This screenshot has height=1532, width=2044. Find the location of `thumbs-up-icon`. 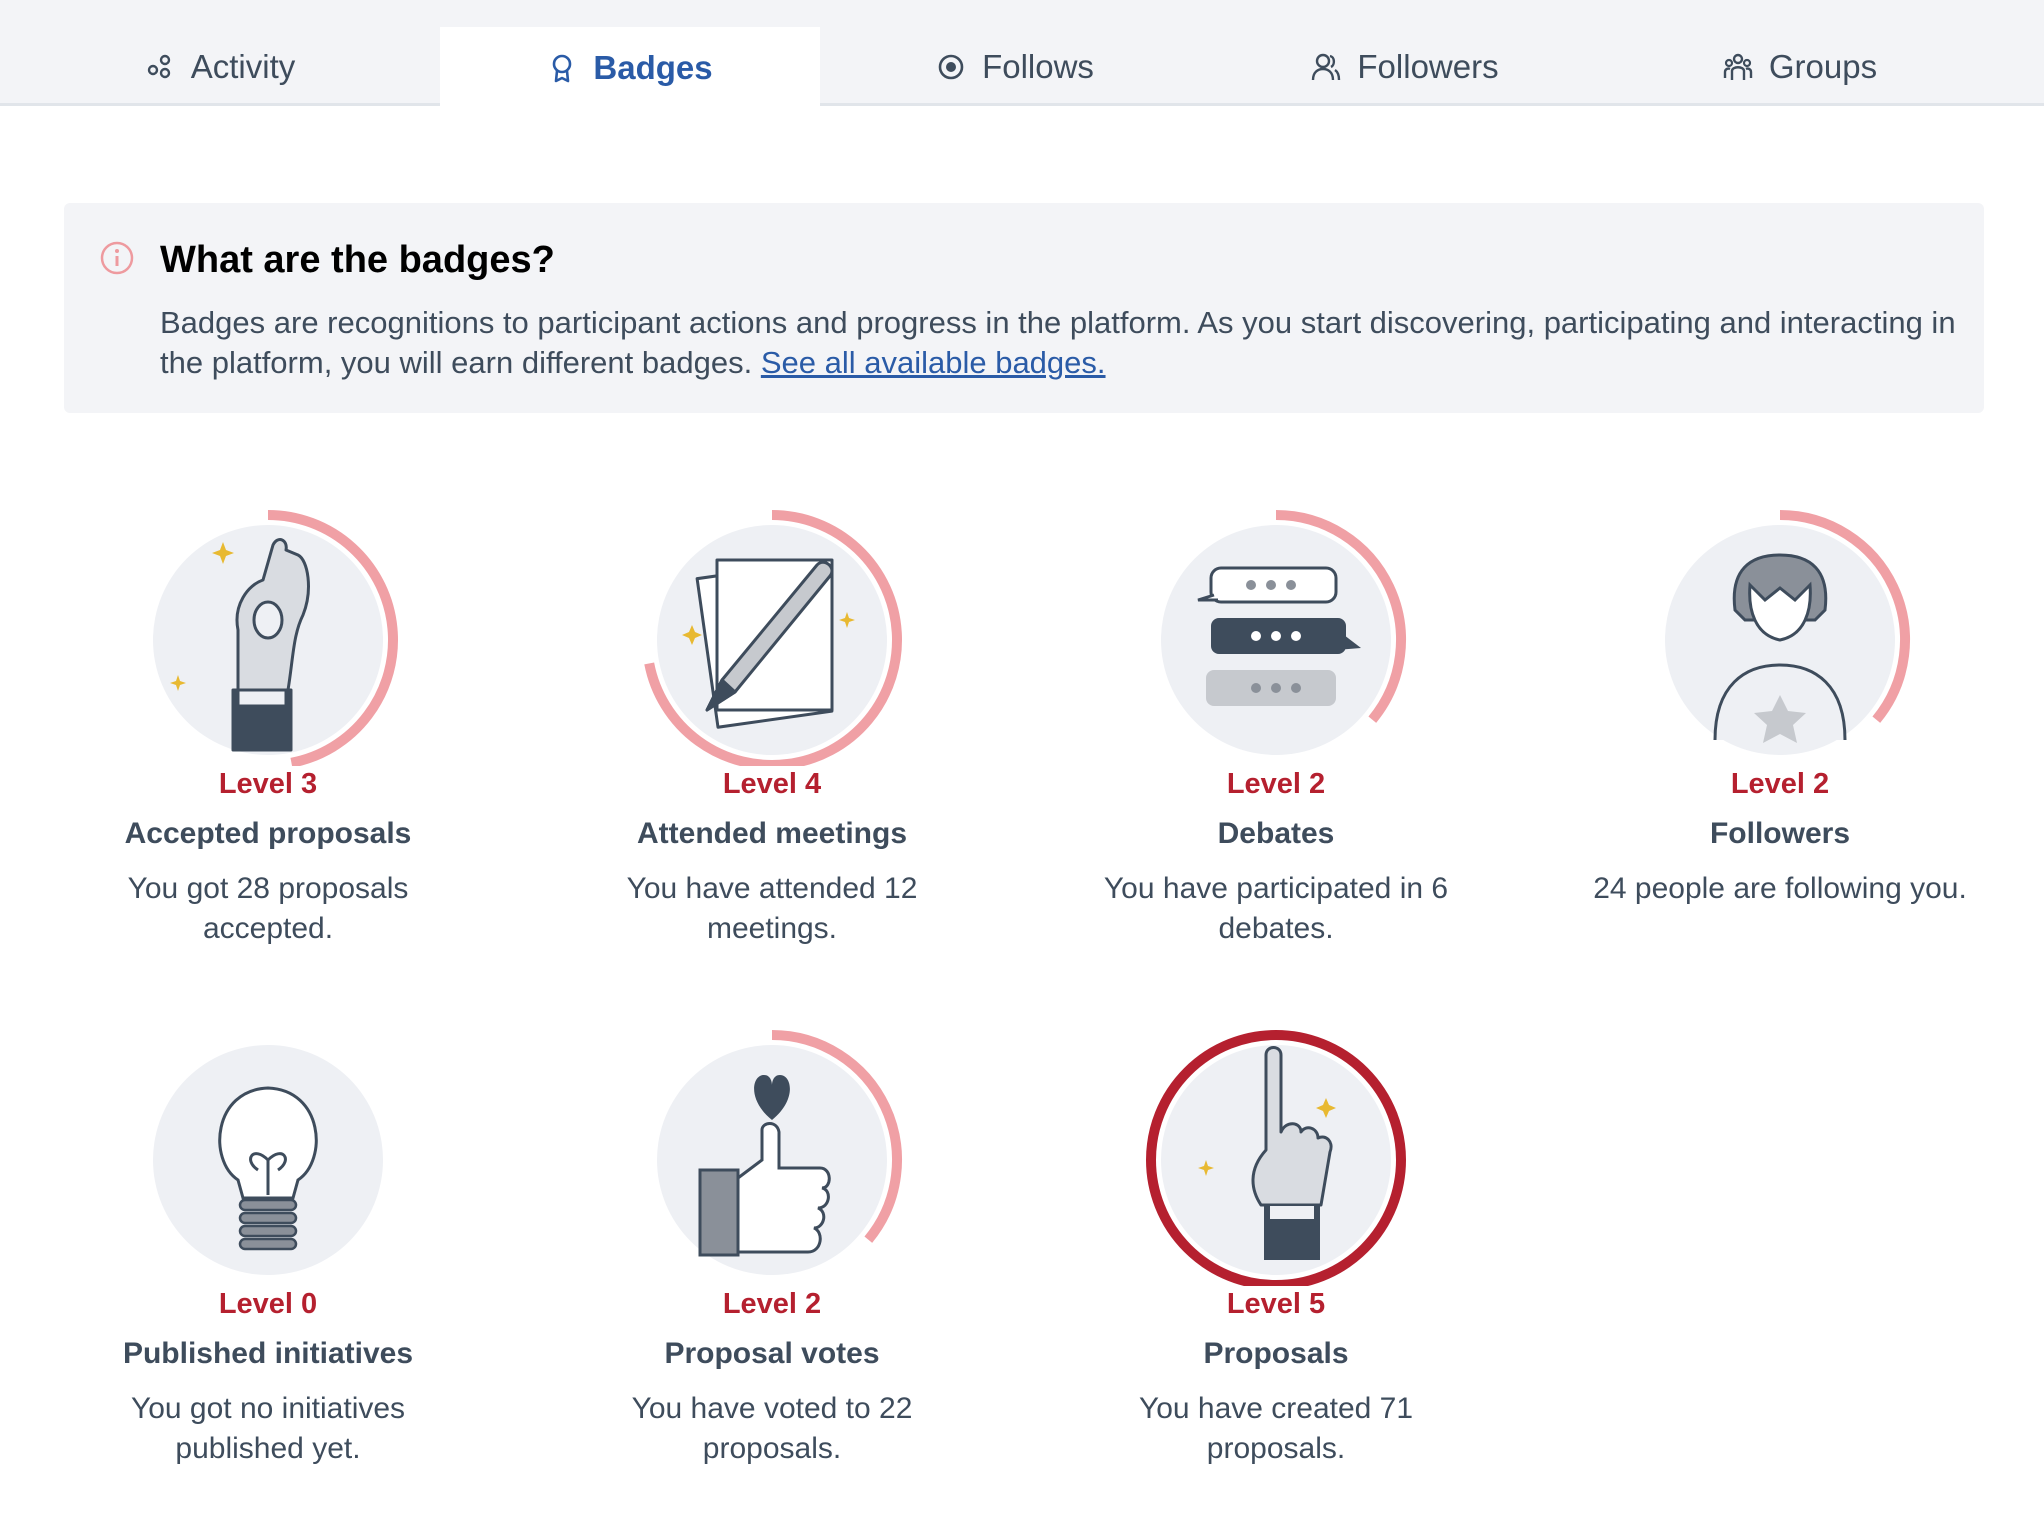

thumbs-up-icon is located at coordinates (779, 1152).